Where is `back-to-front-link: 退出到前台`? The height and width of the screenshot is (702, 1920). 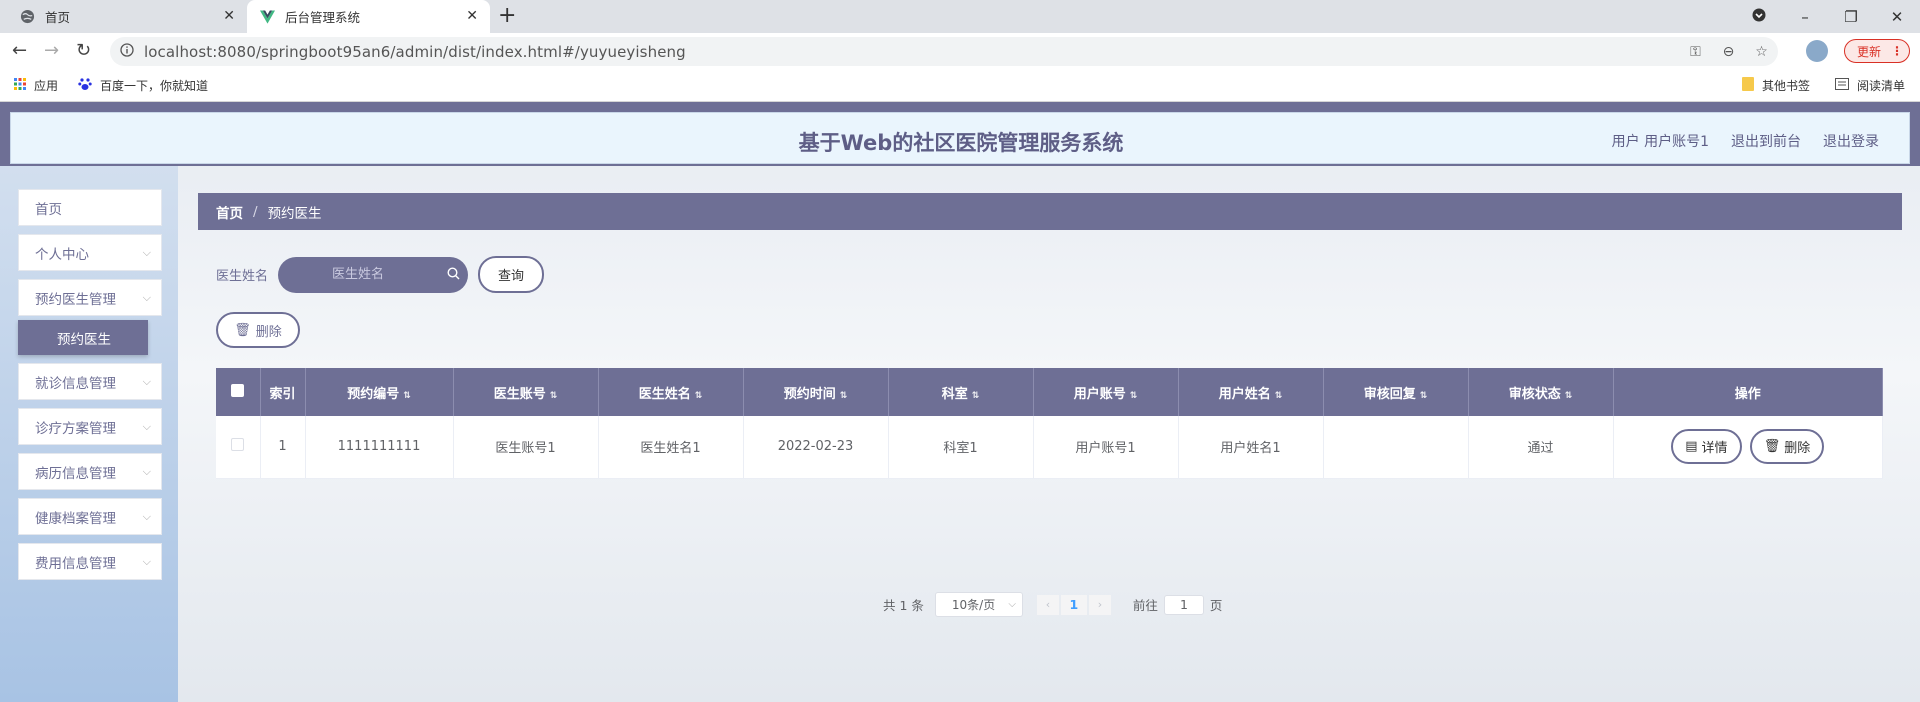
back-to-front-link: 退出到前台 is located at coordinates (1766, 141).